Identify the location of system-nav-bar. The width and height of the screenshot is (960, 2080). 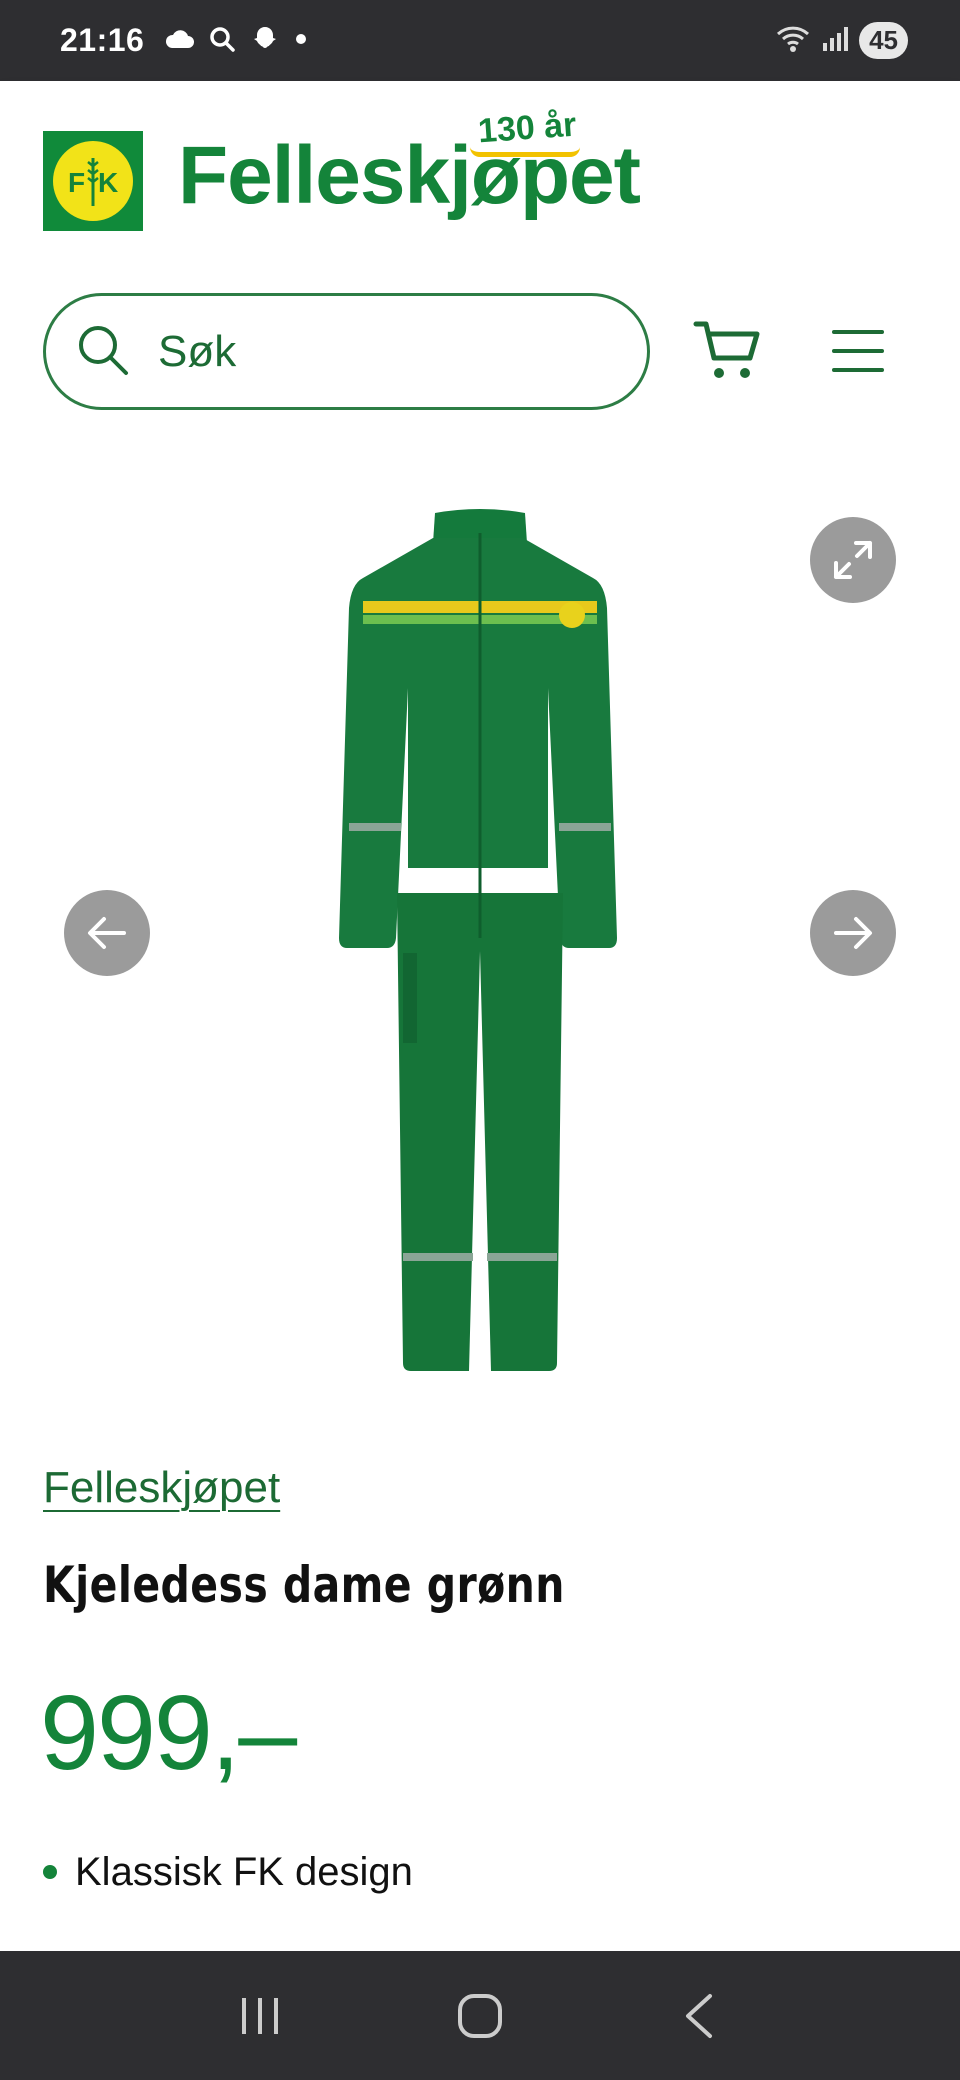
(480, 2015).